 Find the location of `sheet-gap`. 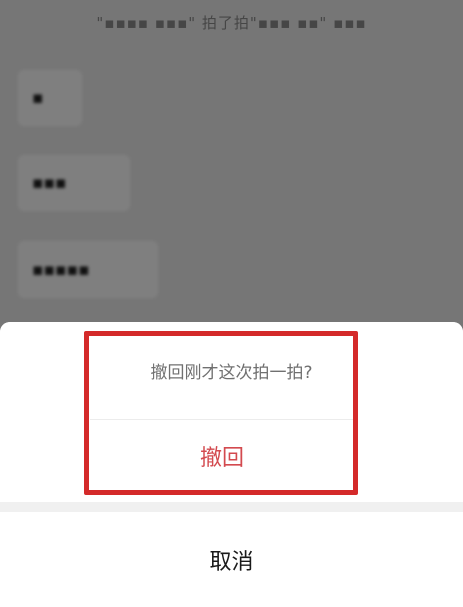

sheet-gap is located at coordinates (231, 507).